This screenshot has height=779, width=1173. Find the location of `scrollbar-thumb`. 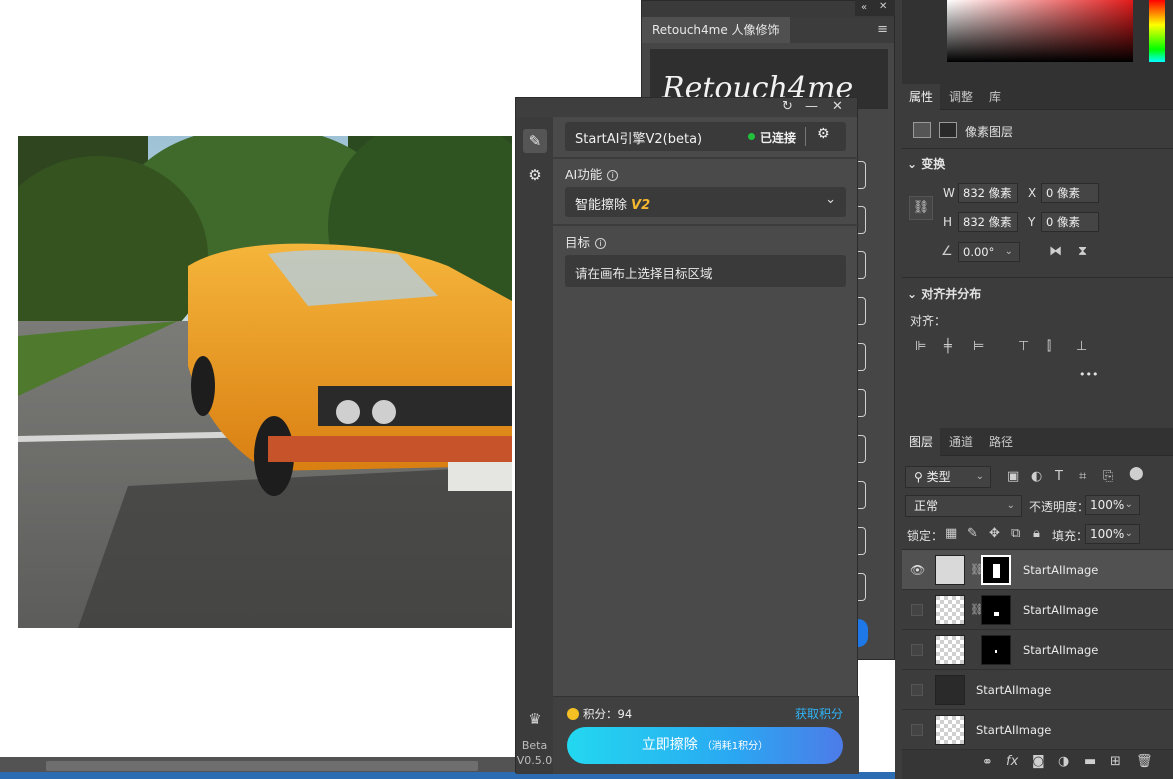

scrollbar-thumb is located at coordinates (262, 766).